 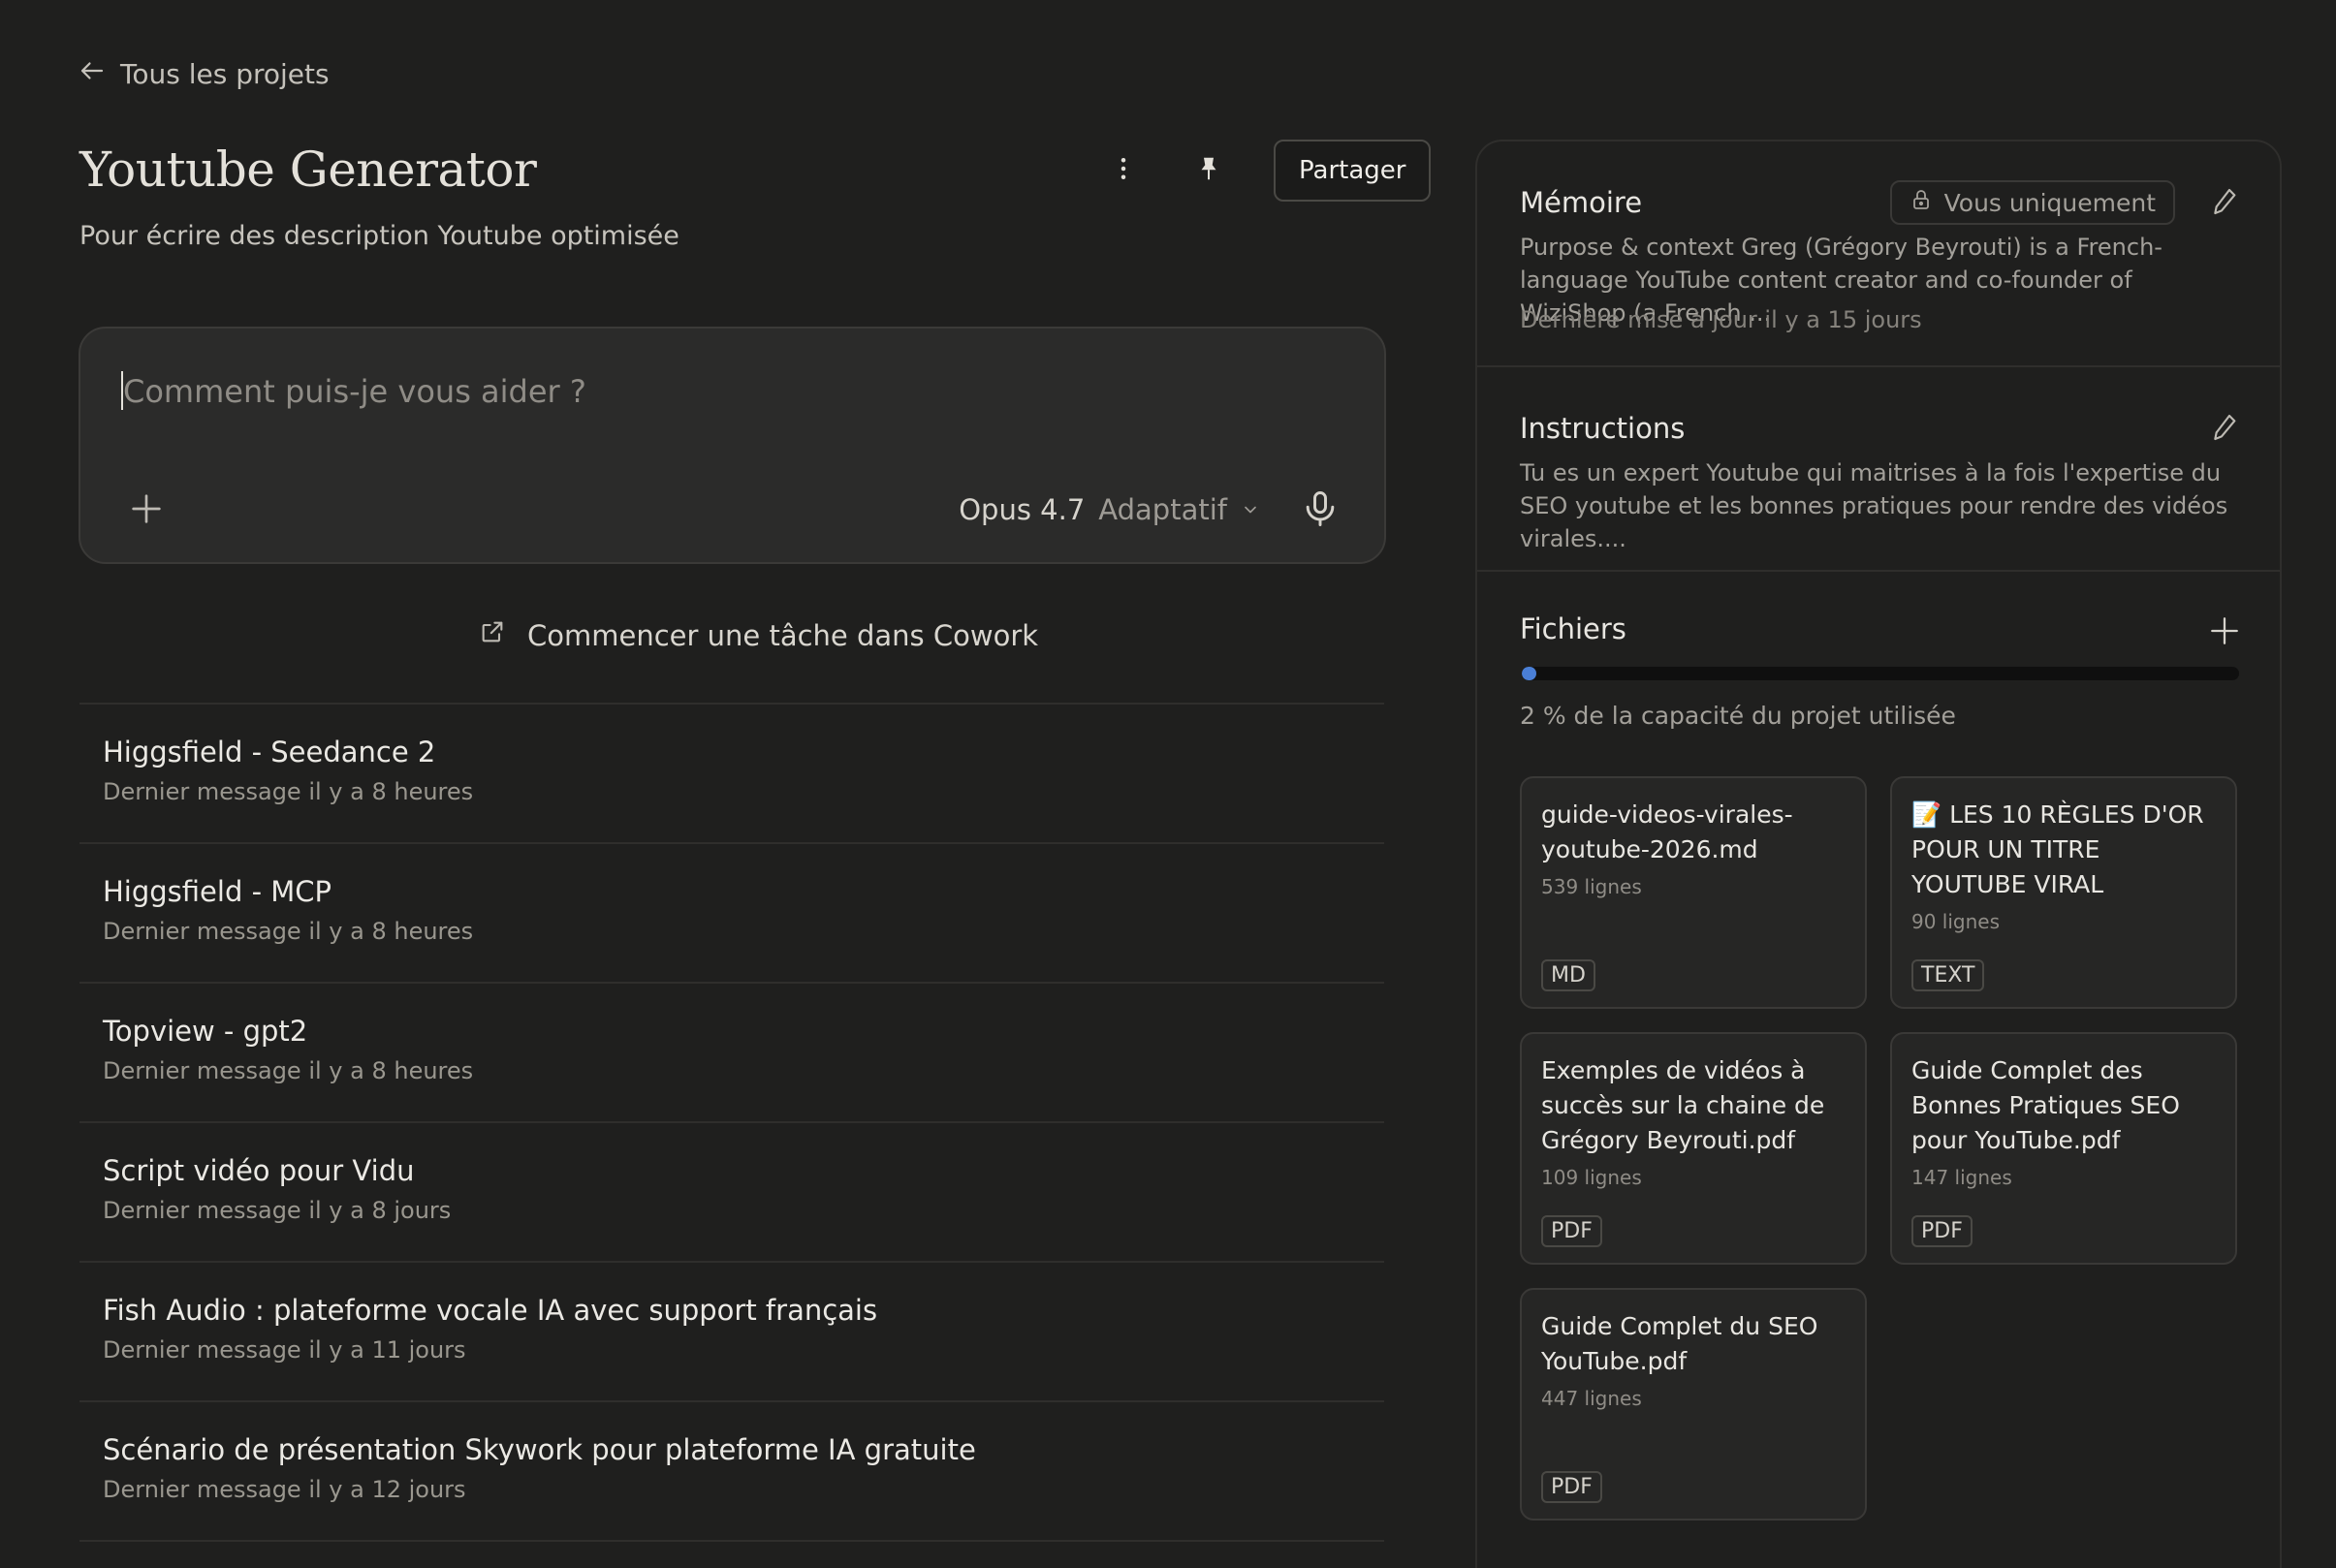 I want to click on conversation-timestamp: Dernier message il y a 8 jours, so click(x=277, y=1210).